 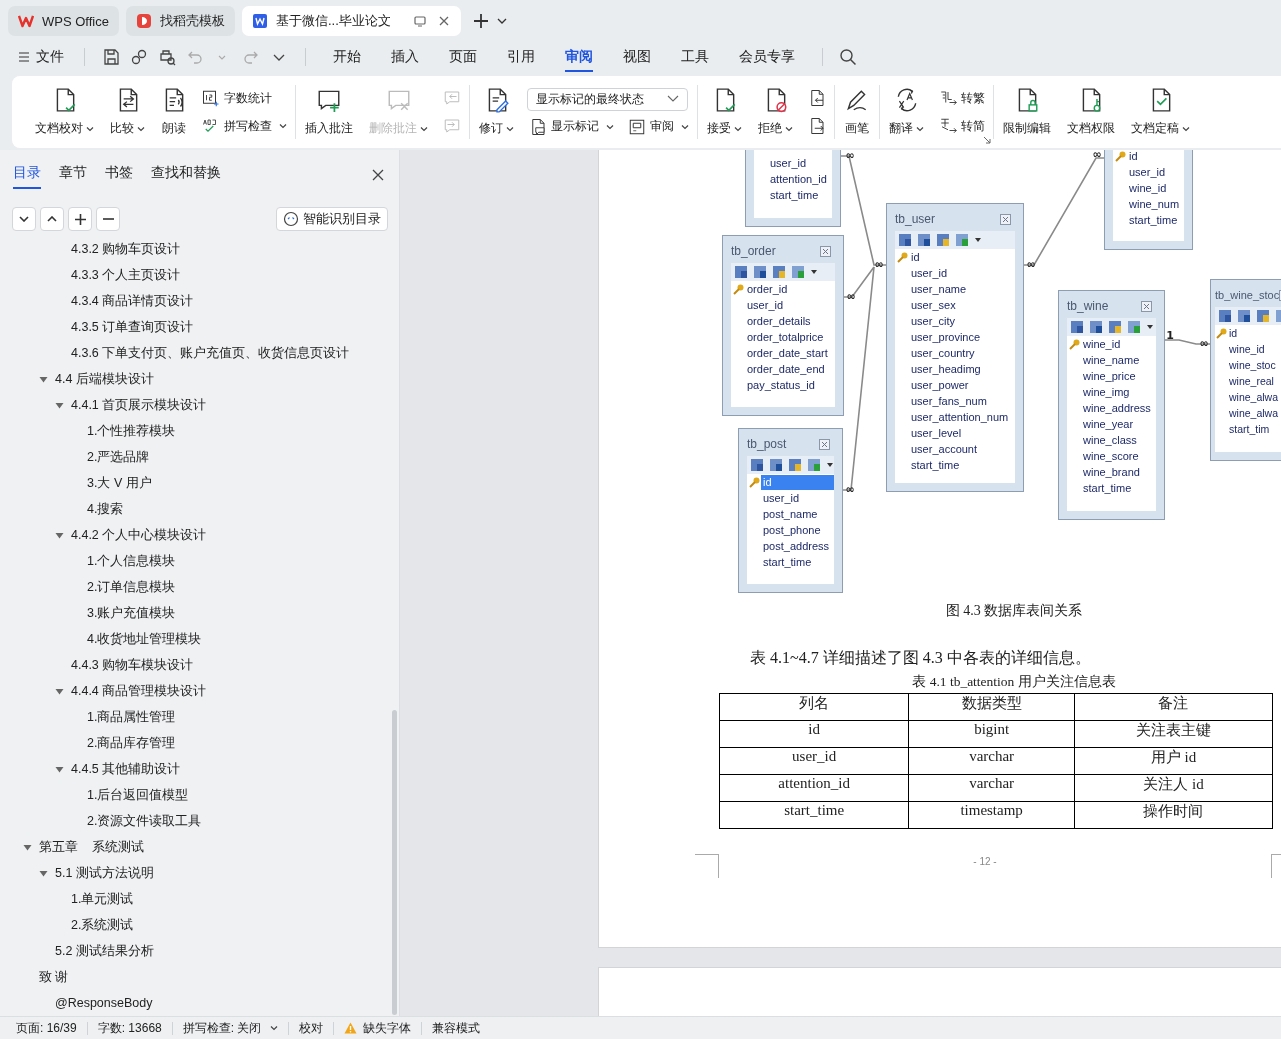 I want to click on field-name: wine_year, so click(x=1108, y=424).